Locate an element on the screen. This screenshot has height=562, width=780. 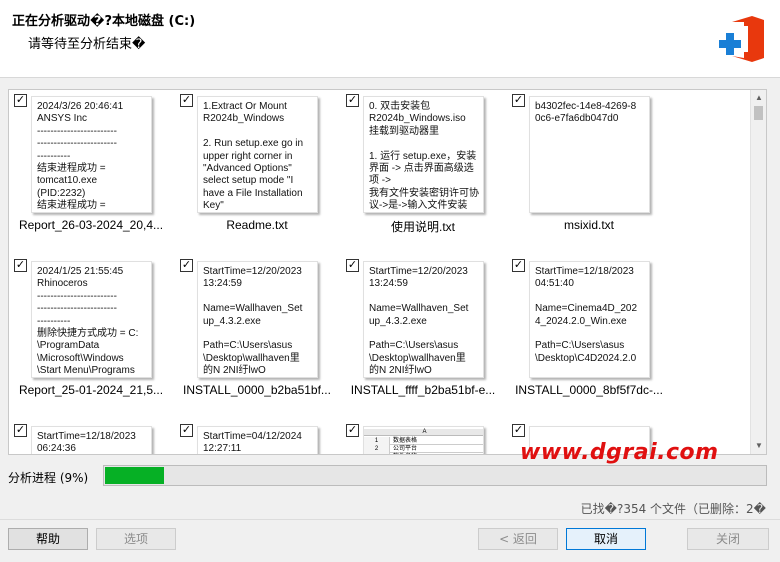
file-preview-thumbnail: StartTime=04/12/2024 12:27:11 is located at coordinates (257, 440).